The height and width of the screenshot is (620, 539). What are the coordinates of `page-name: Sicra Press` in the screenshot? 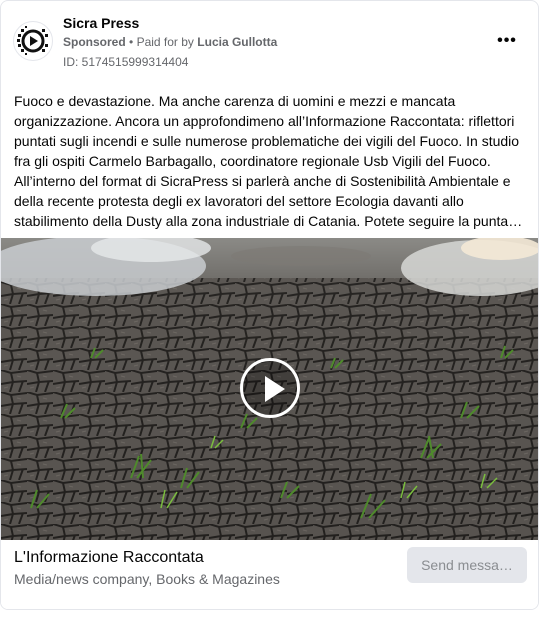 It's located at (101, 23).